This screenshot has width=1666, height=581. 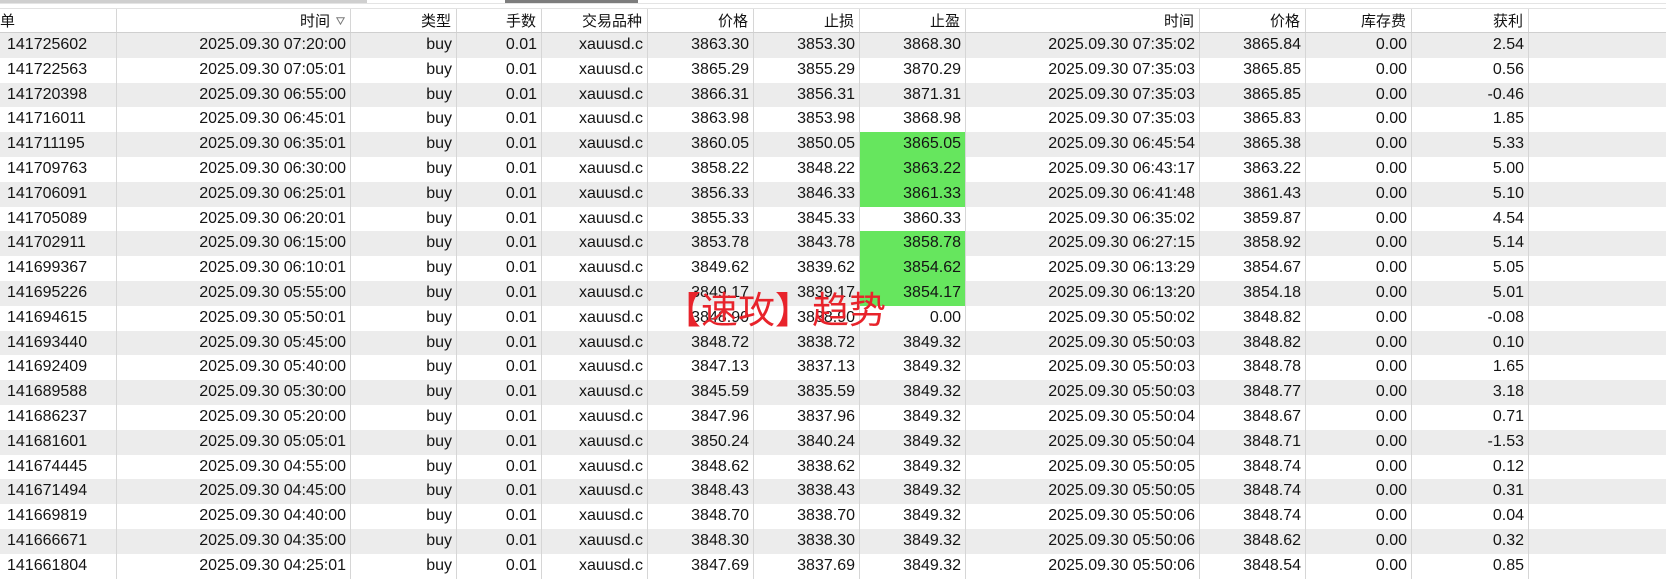 I want to click on header-volume: 手数, so click(x=499, y=20).